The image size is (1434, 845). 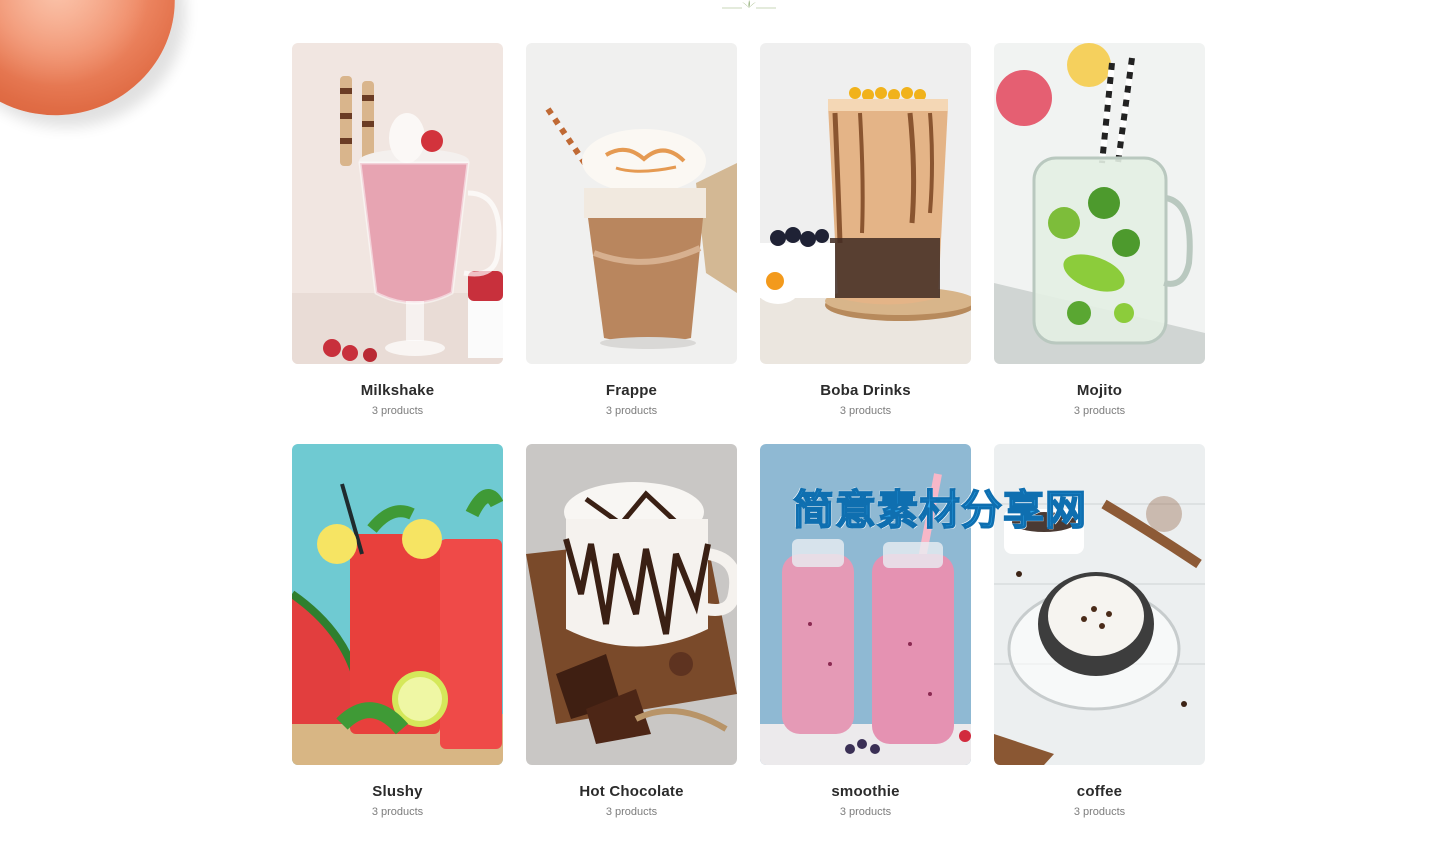 What do you see at coordinates (397, 604) in the screenshot?
I see `slushy-image` at bounding box center [397, 604].